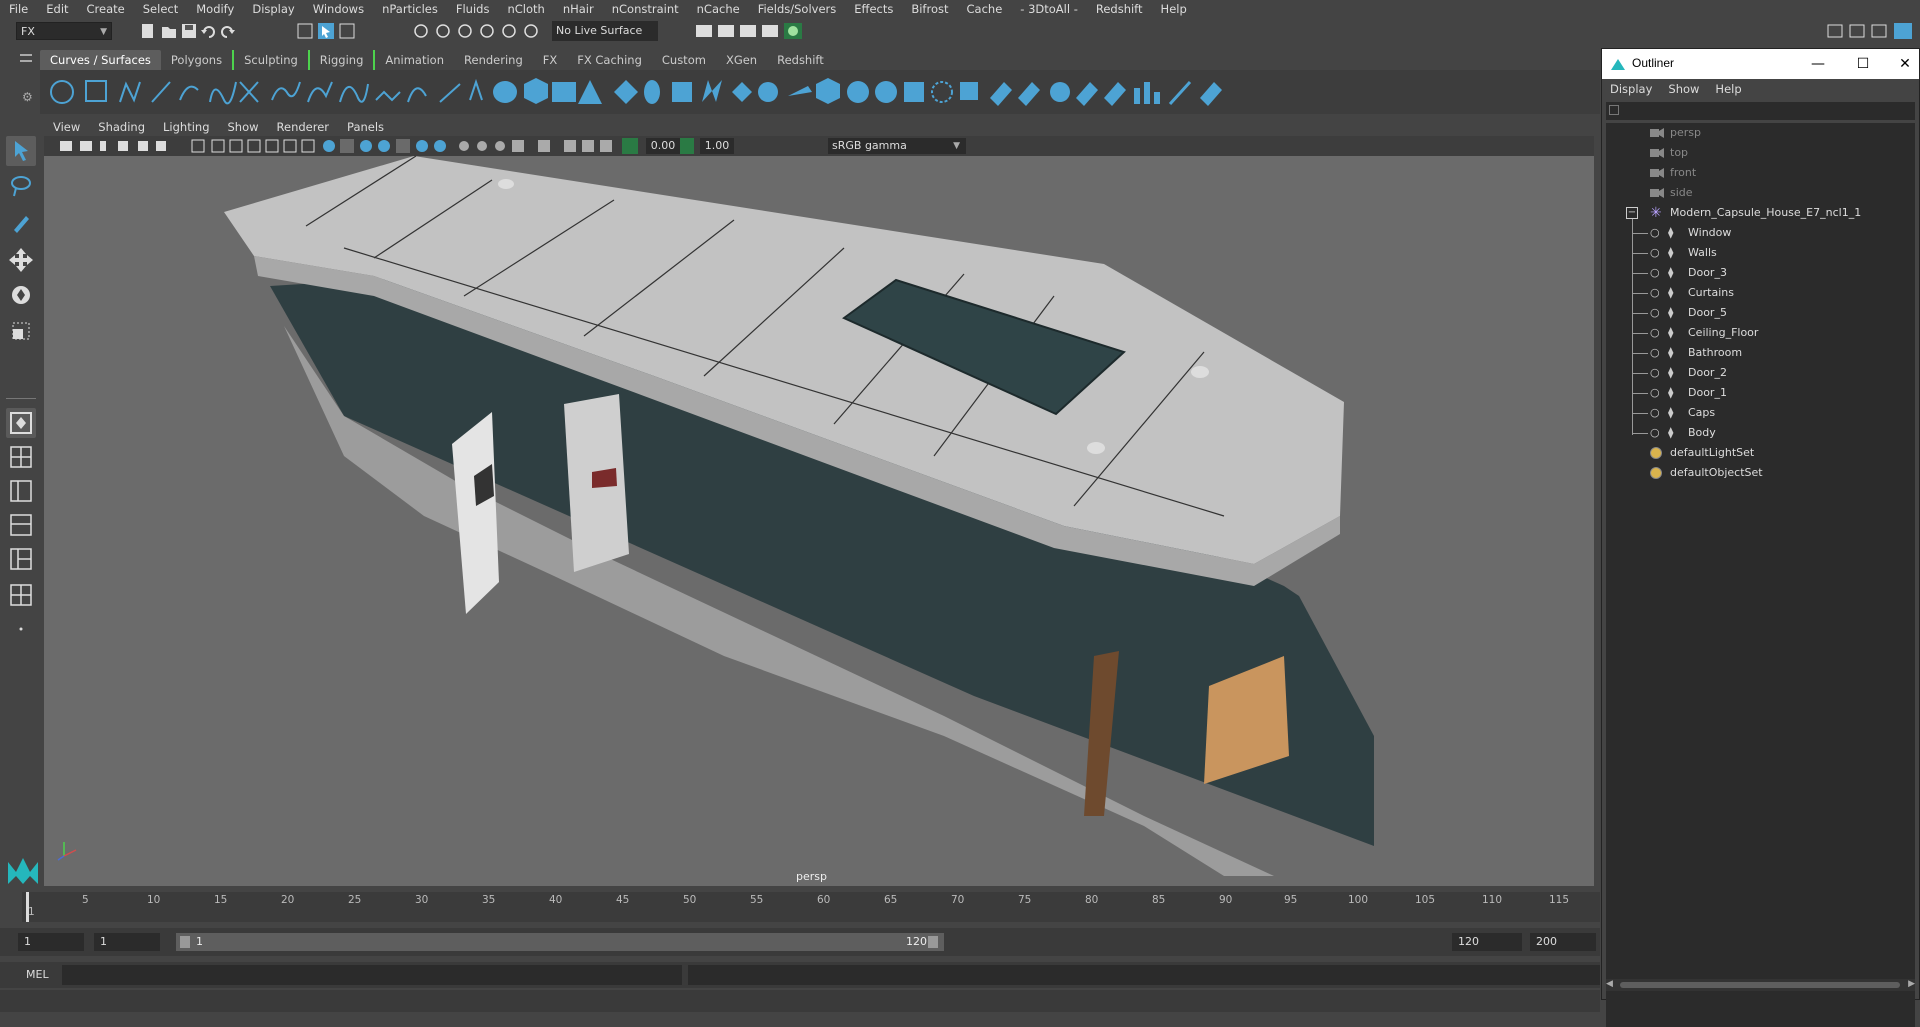 The image size is (1920, 1027). I want to click on tool-settings-icon, so click(1879, 31).